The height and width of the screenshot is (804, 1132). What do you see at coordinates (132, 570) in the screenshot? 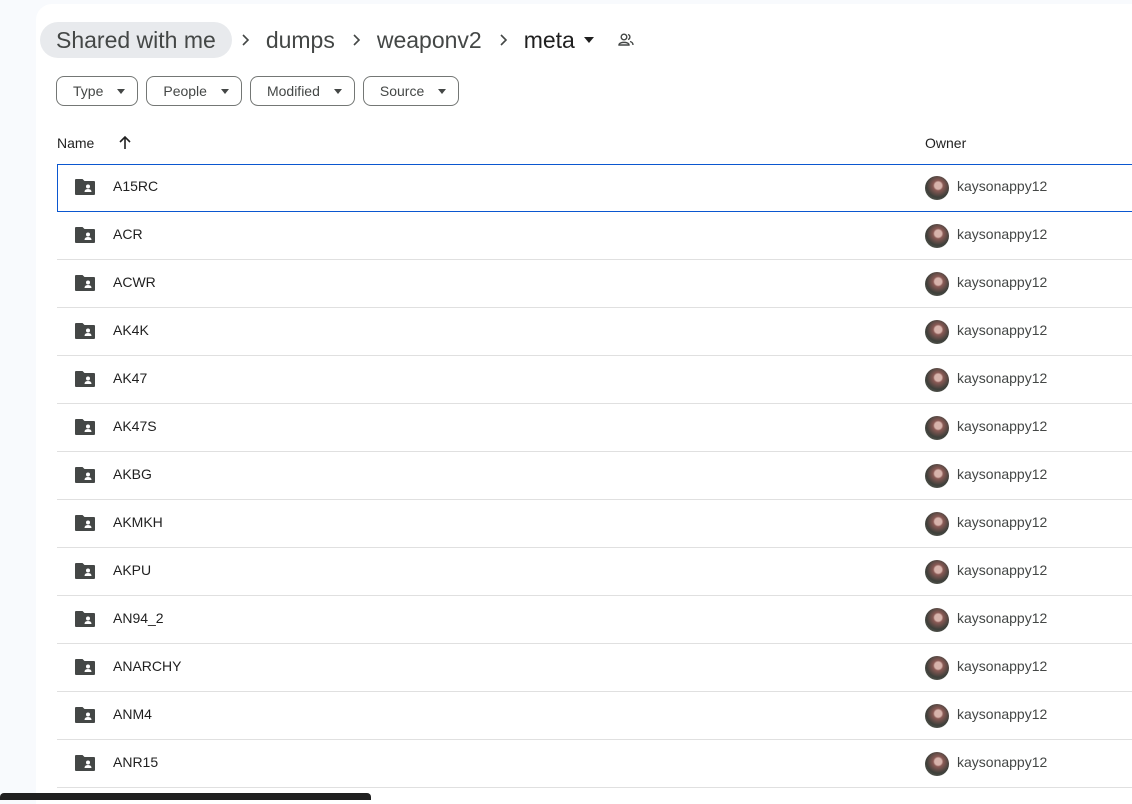
I see `file-name: AKPU` at bounding box center [132, 570].